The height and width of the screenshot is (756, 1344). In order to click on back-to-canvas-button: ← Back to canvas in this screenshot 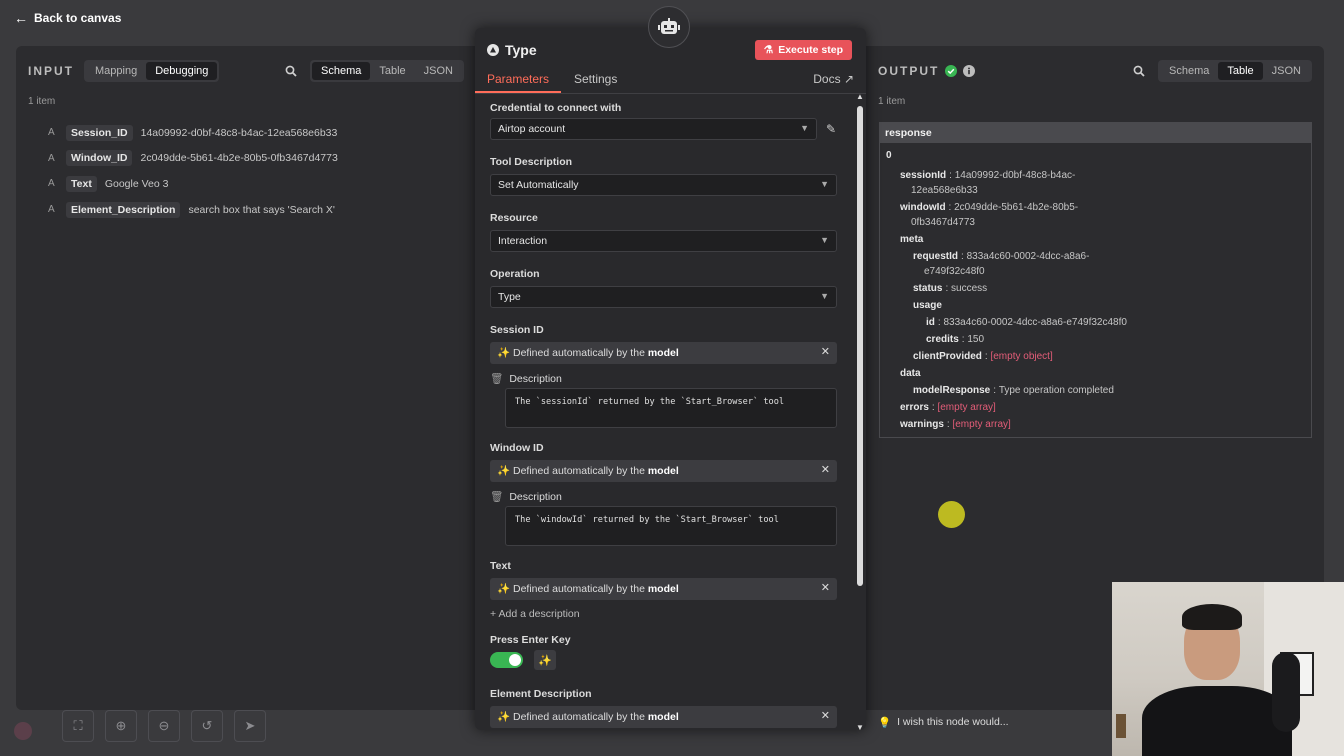, I will do `click(67, 18)`.